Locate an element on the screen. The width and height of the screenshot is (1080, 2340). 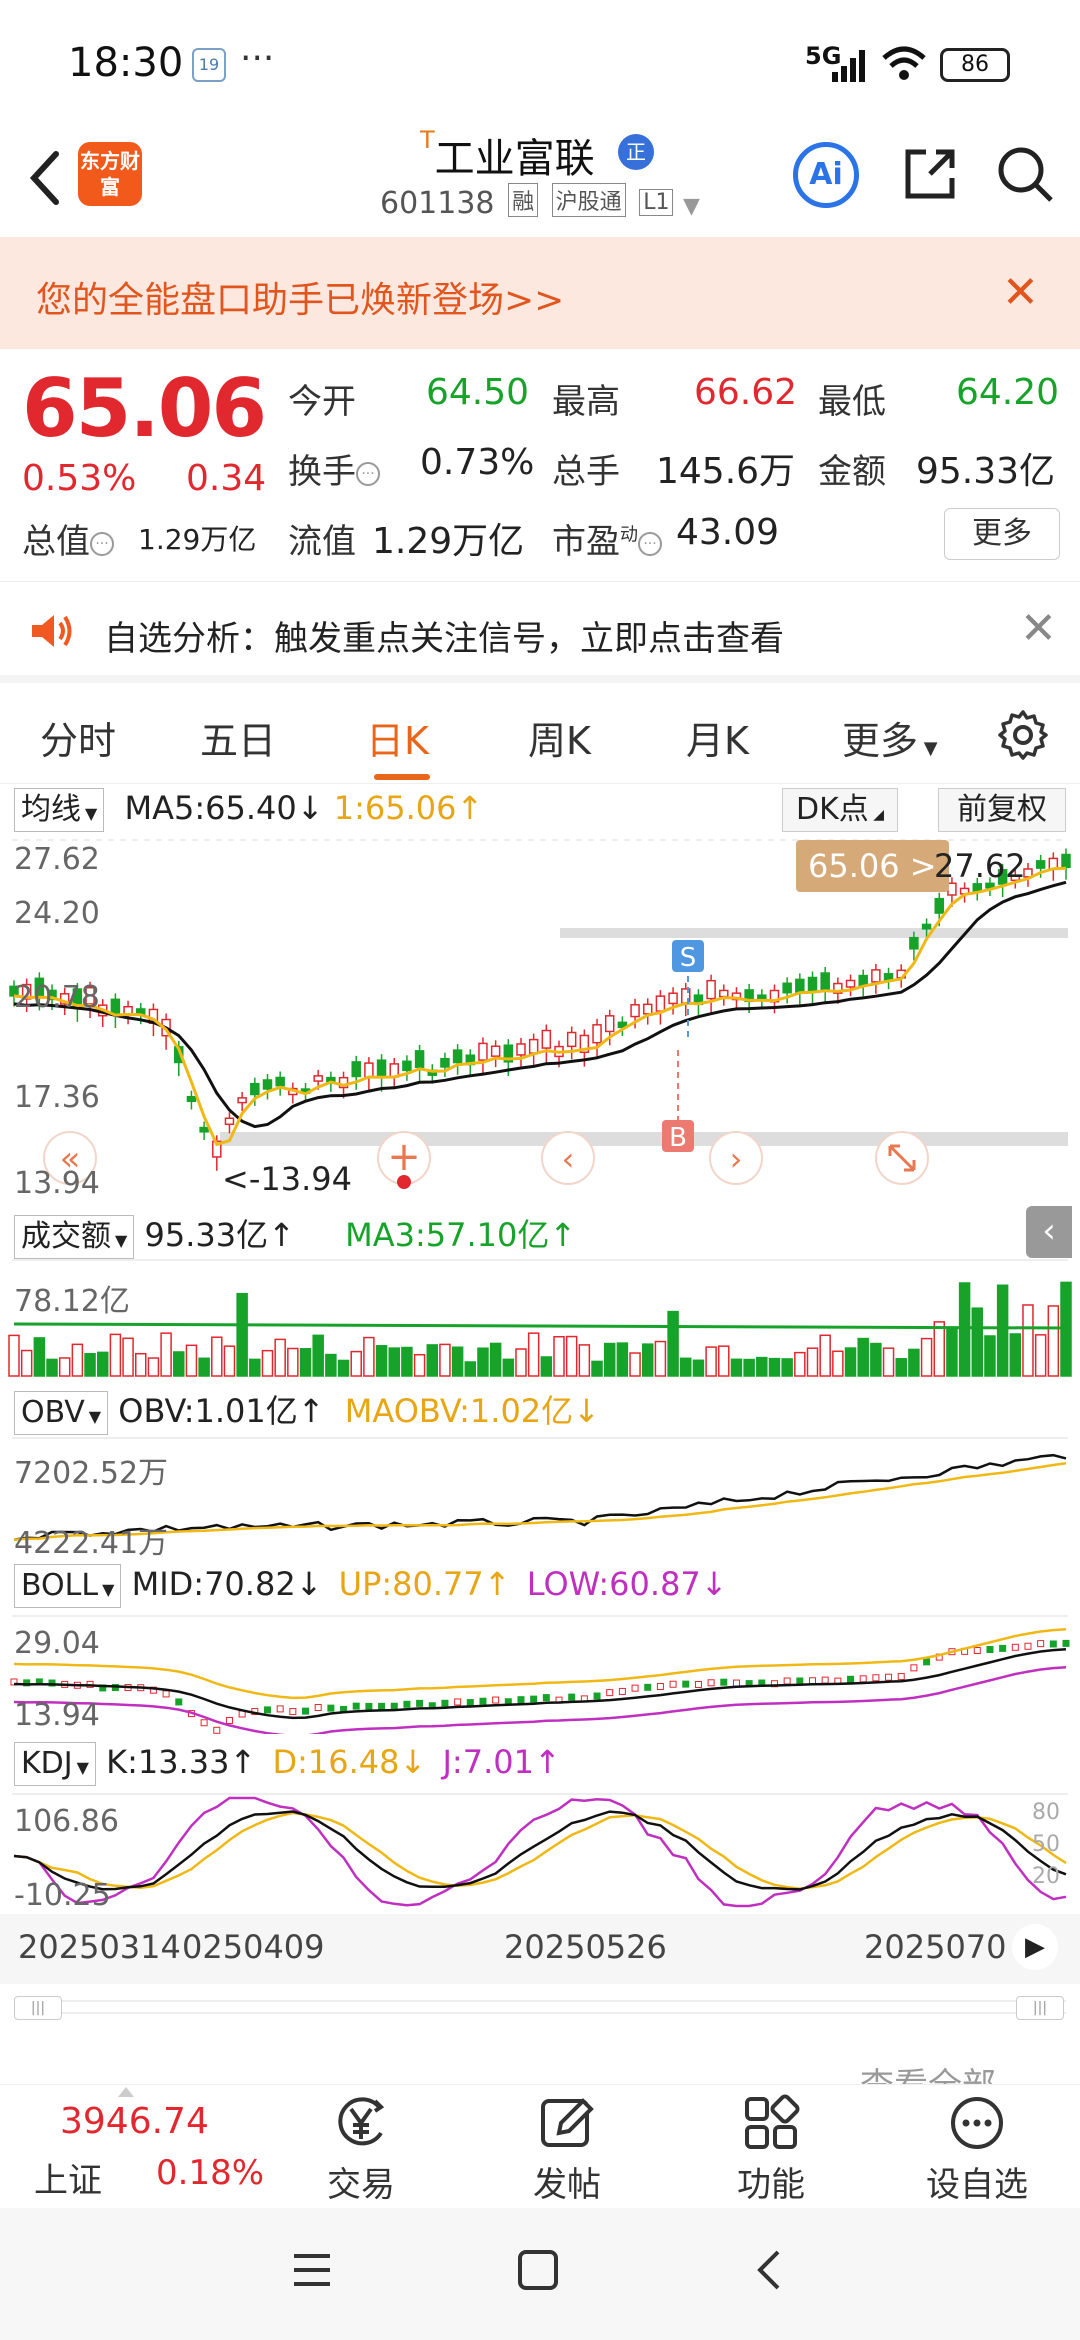
ma-select: 均线 ▼ is located at coordinates (59, 810).